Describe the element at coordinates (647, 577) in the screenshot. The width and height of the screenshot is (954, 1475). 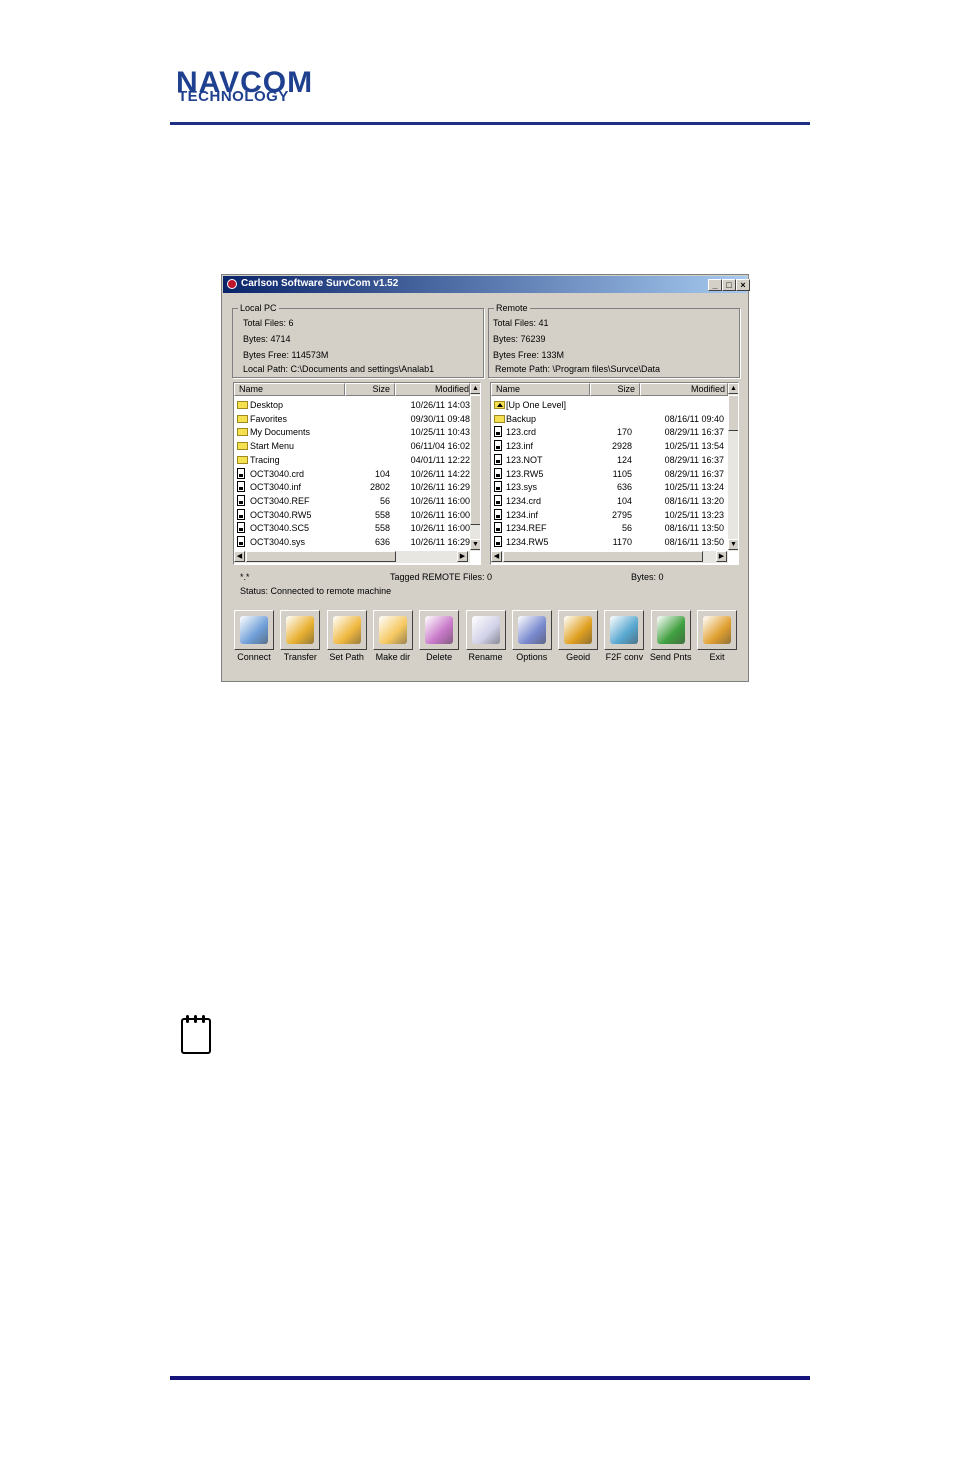
I see `tagged-bytes: Bytes: 0` at that location.